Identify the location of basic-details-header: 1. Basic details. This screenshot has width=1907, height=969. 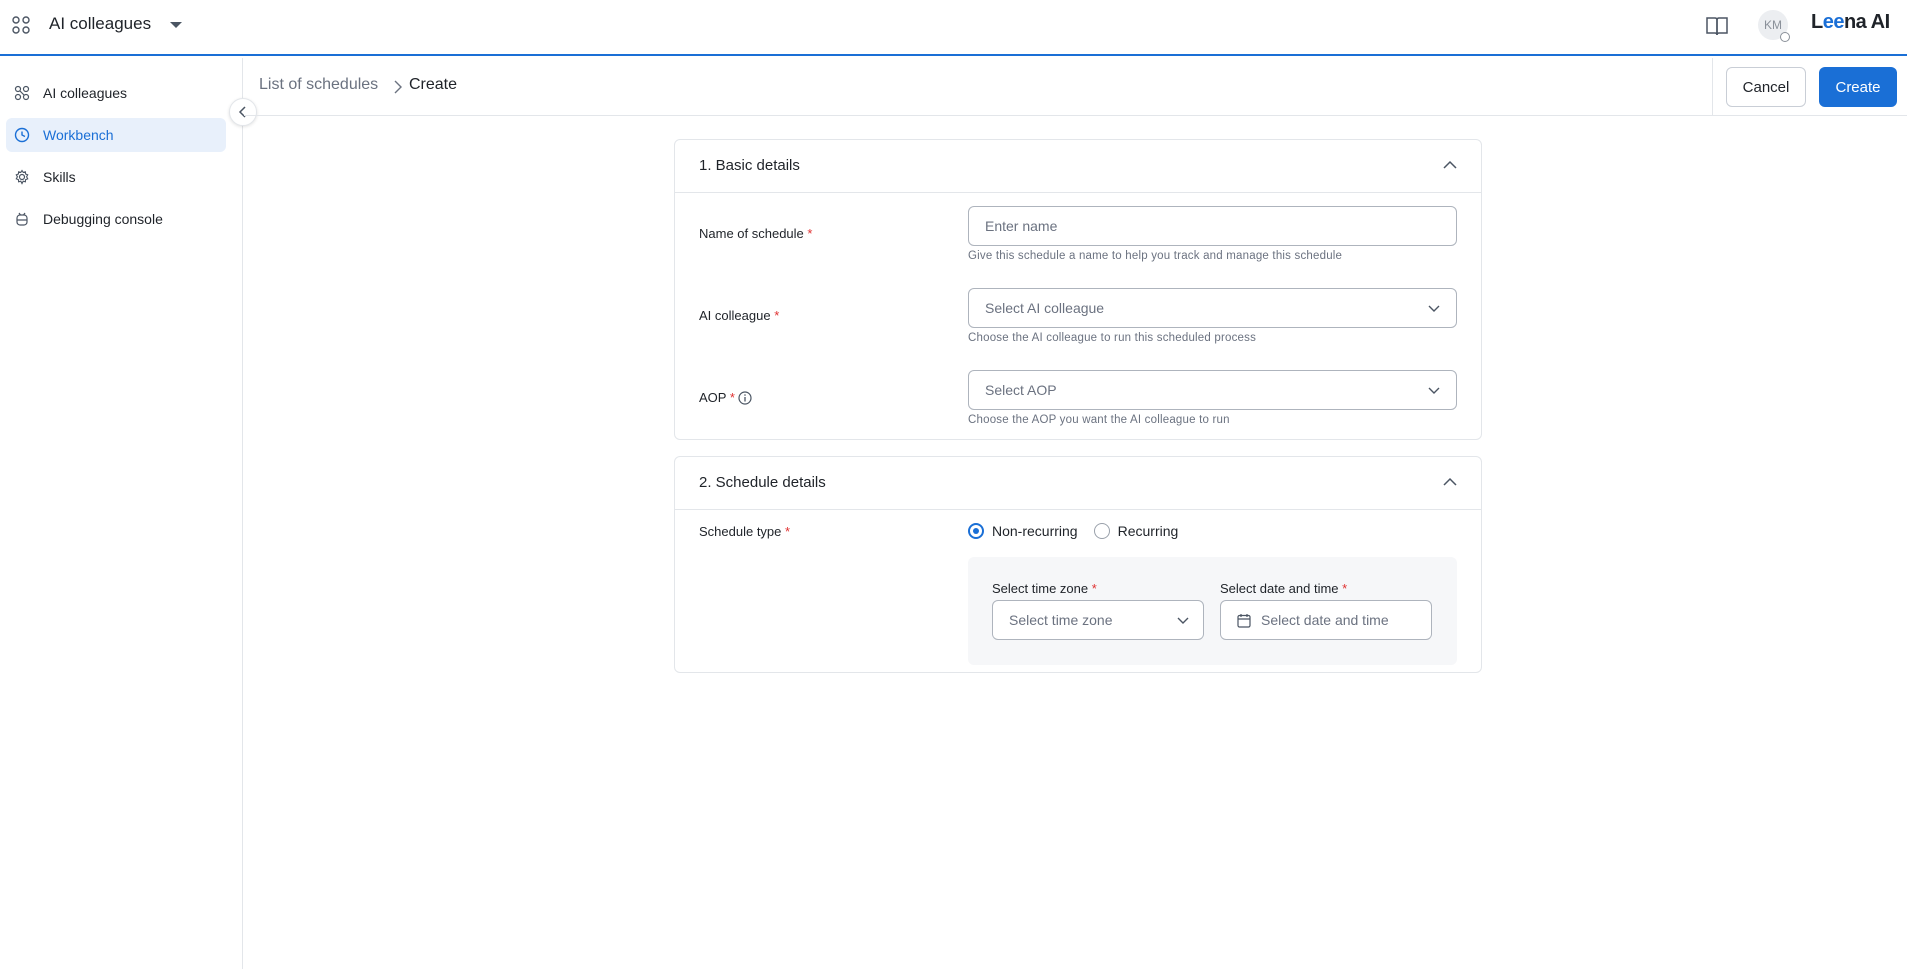
(1078, 166).